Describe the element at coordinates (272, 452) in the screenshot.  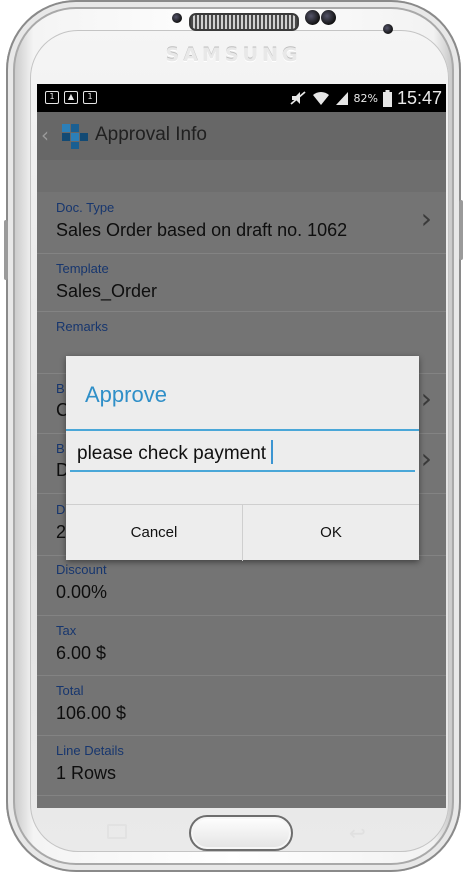
I see `text-caret` at that location.